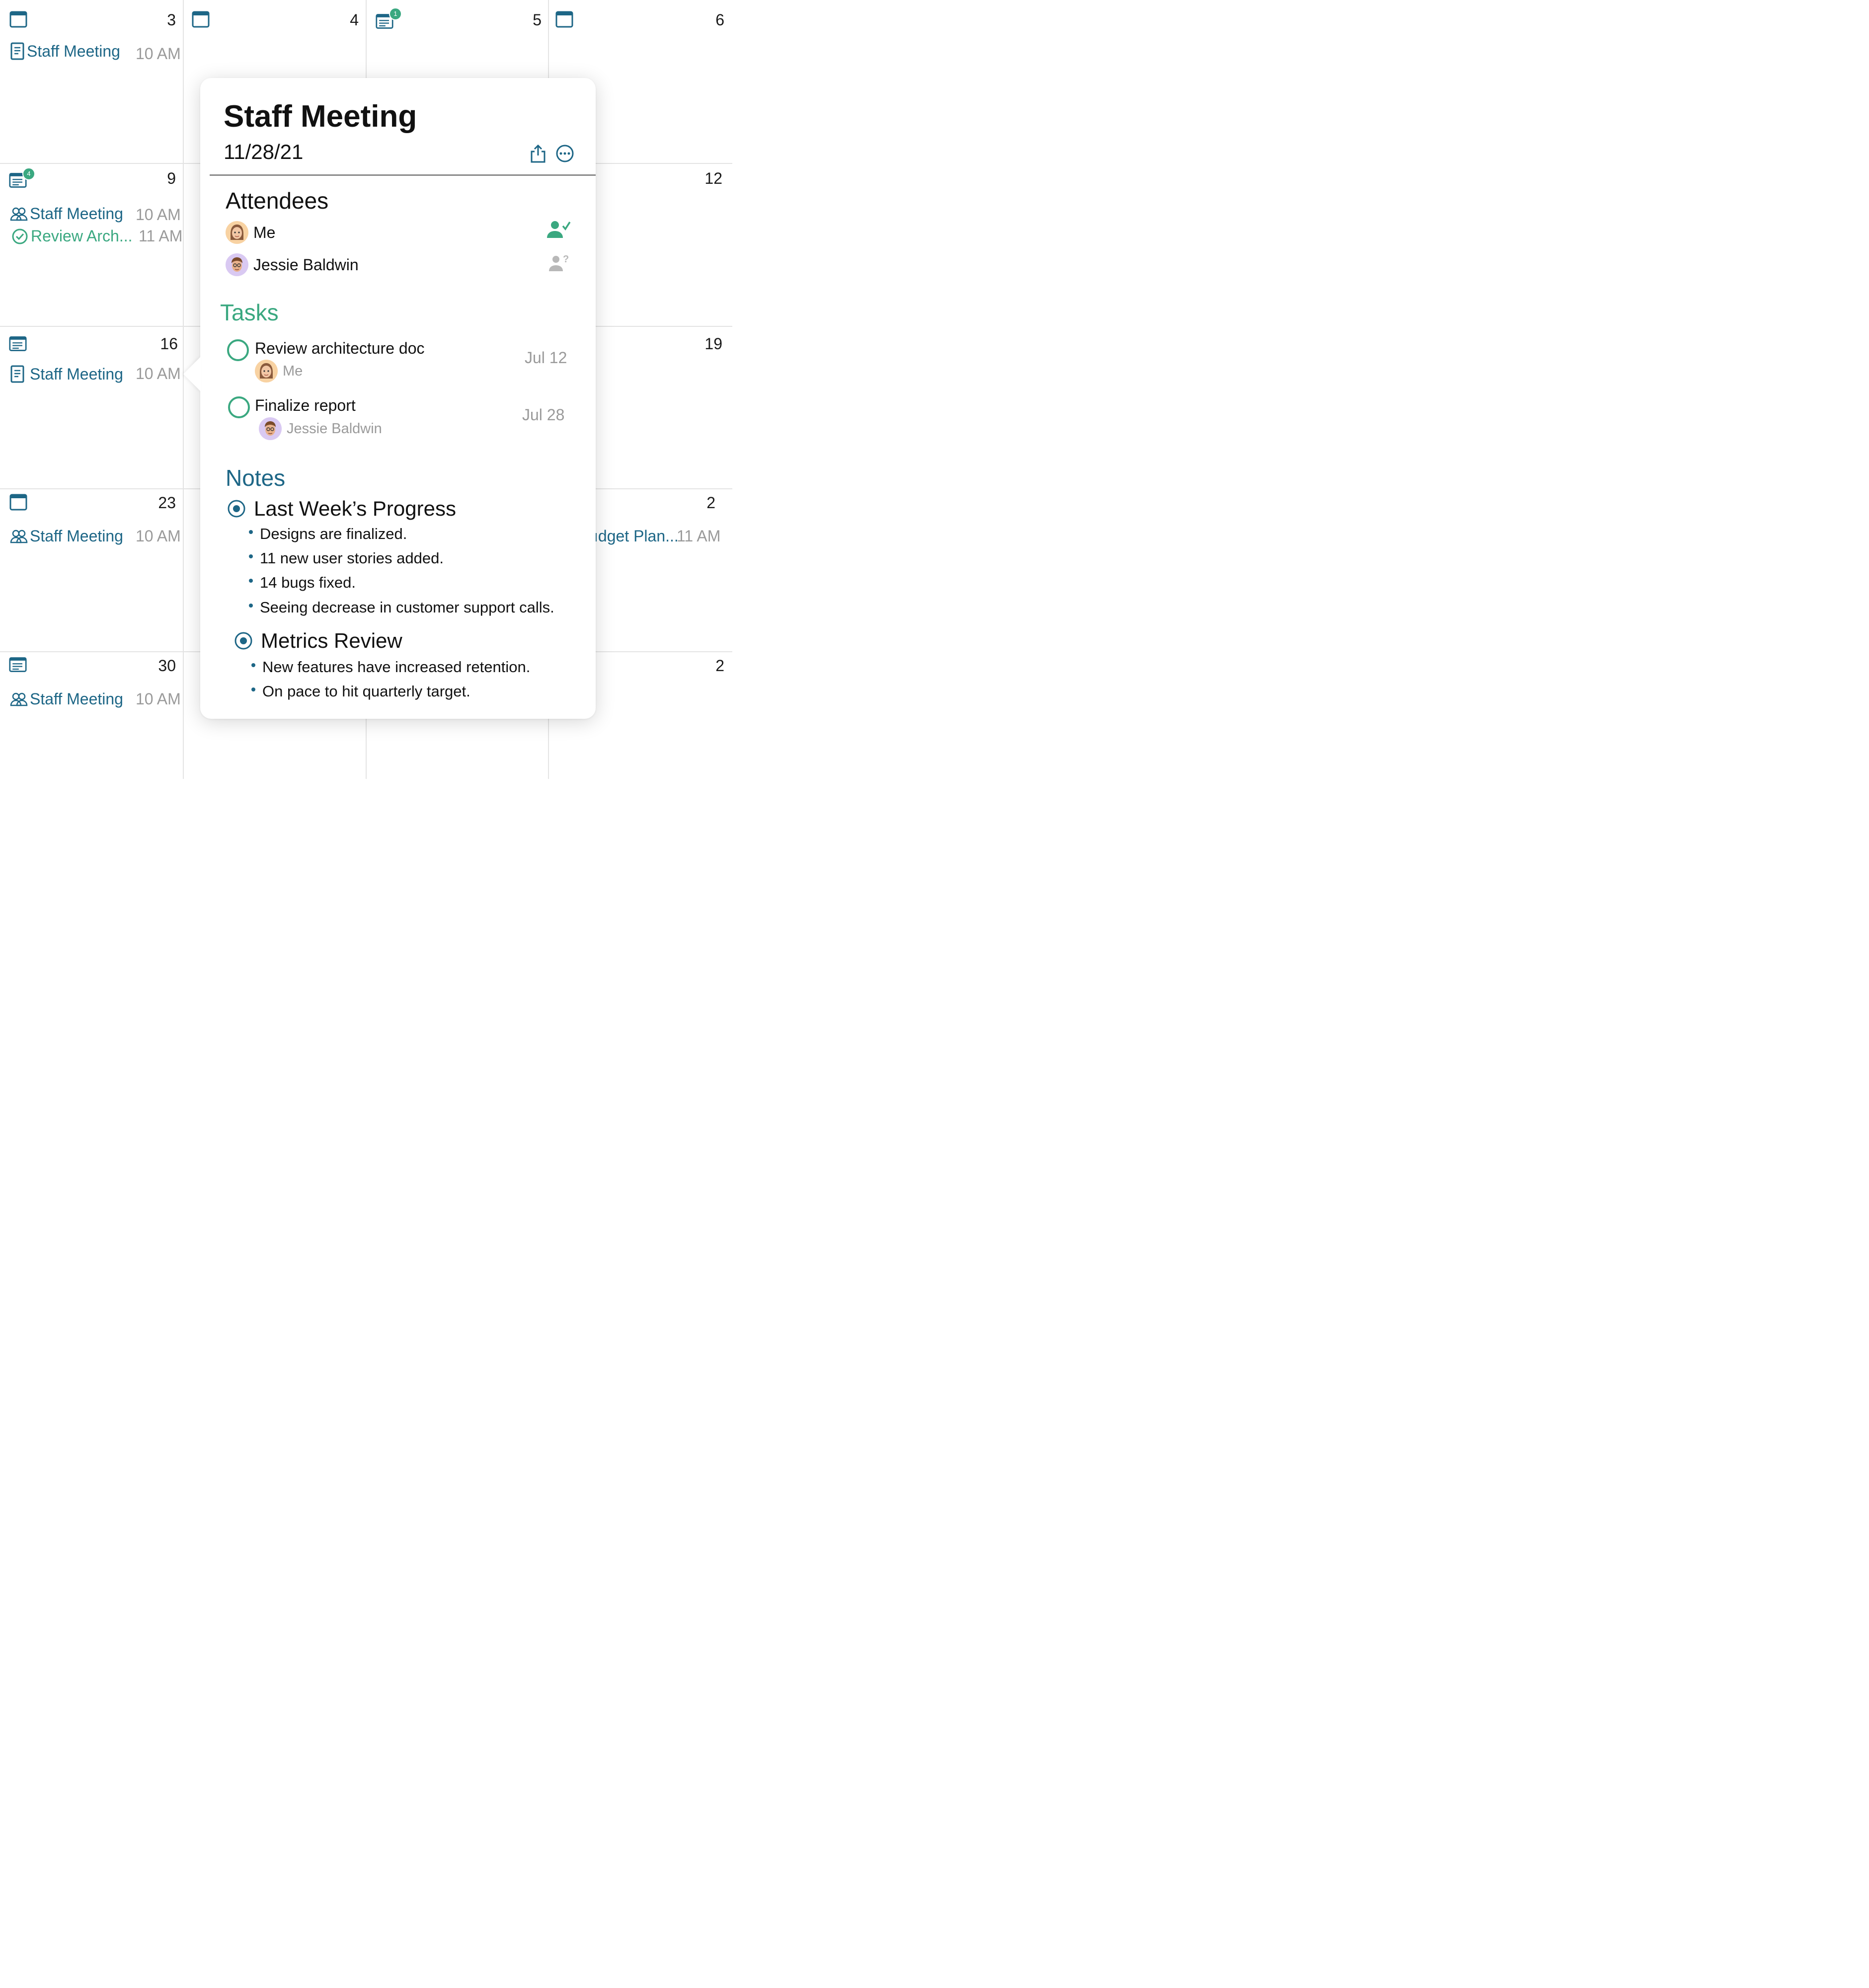 The height and width of the screenshot is (1988, 1869). What do you see at coordinates (390, 667) in the screenshot?
I see `note-bullet: New features have increased retention.` at bounding box center [390, 667].